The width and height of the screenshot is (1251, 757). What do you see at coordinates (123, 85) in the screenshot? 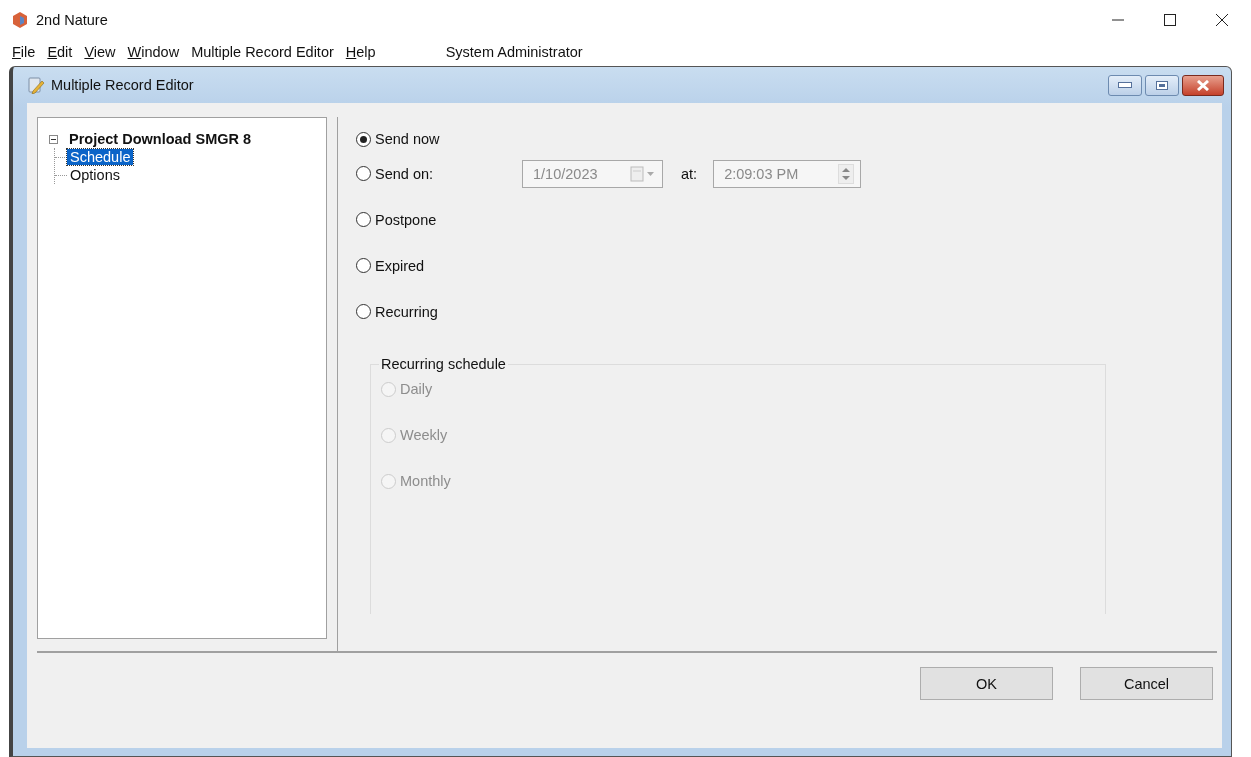
I see `child-window-title: Multiple Record Editor` at bounding box center [123, 85].